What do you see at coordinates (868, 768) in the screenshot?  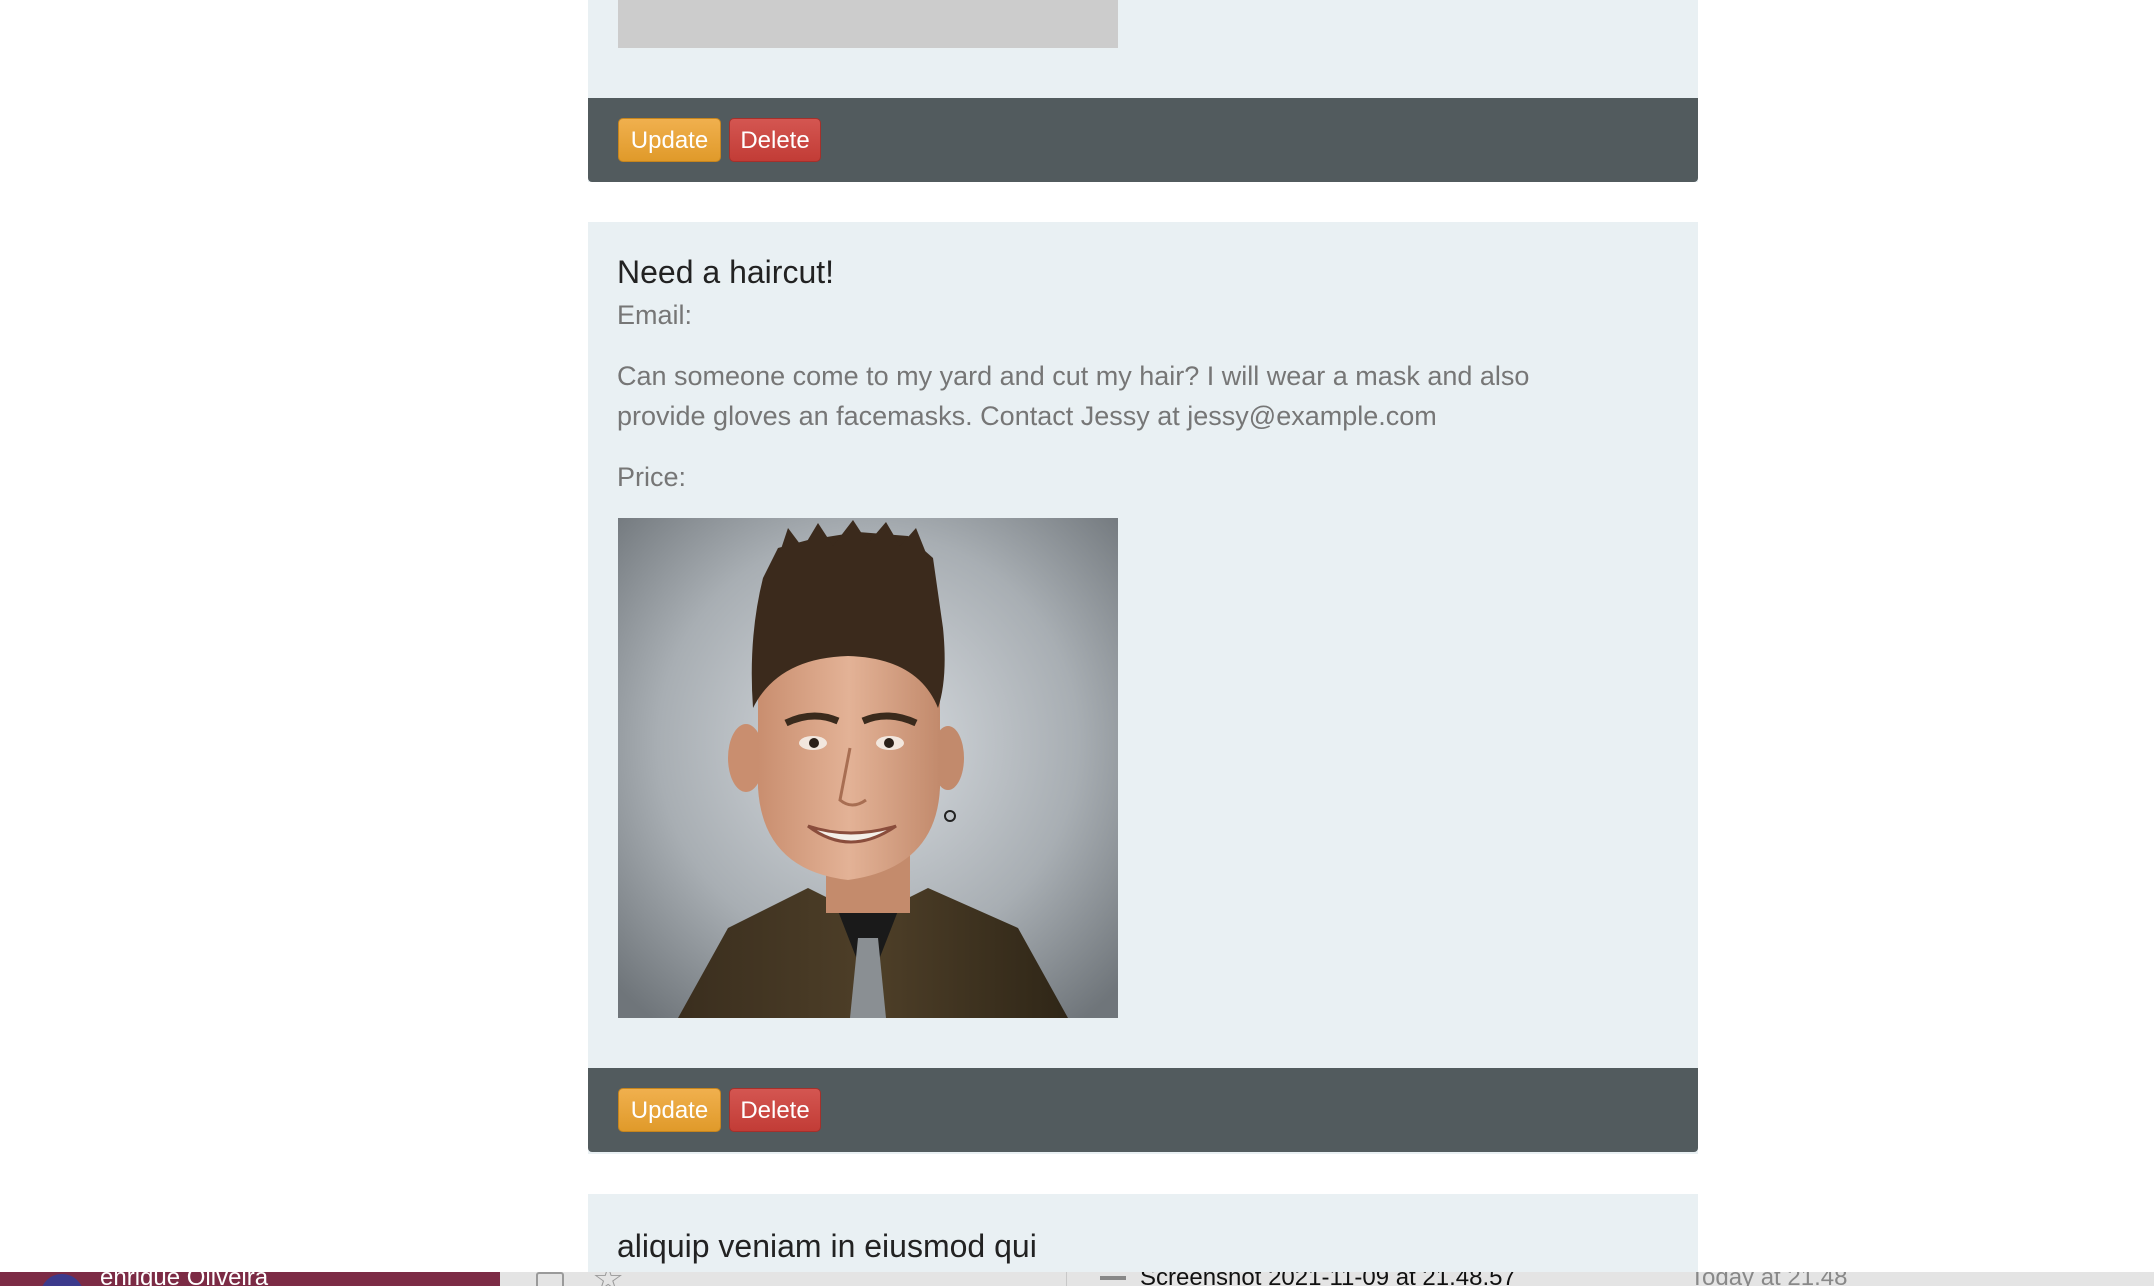 I see `post-image` at bounding box center [868, 768].